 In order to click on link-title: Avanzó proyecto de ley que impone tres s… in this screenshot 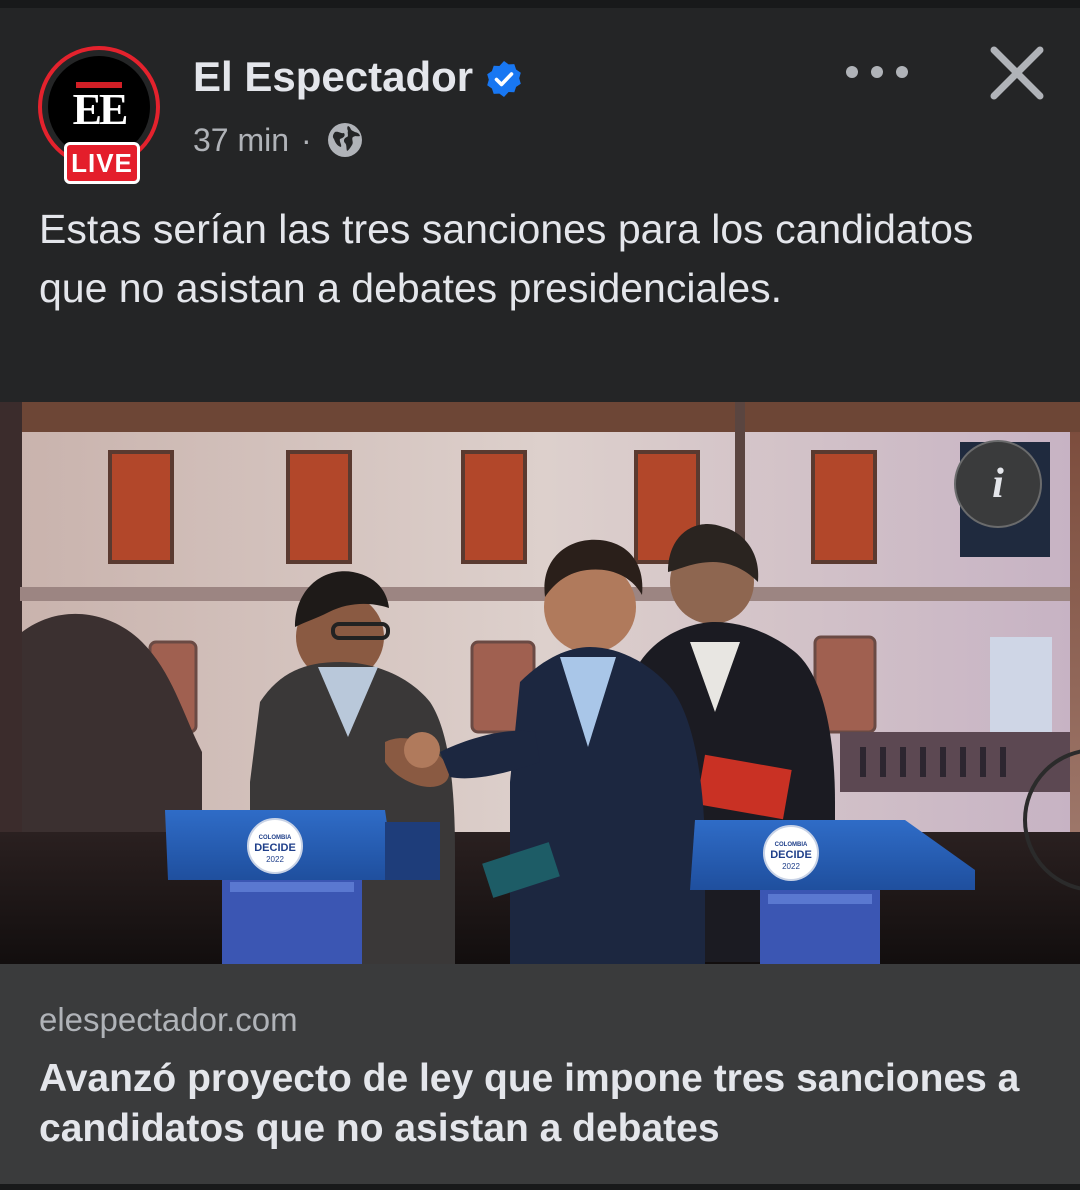, I will do `click(549, 1104)`.